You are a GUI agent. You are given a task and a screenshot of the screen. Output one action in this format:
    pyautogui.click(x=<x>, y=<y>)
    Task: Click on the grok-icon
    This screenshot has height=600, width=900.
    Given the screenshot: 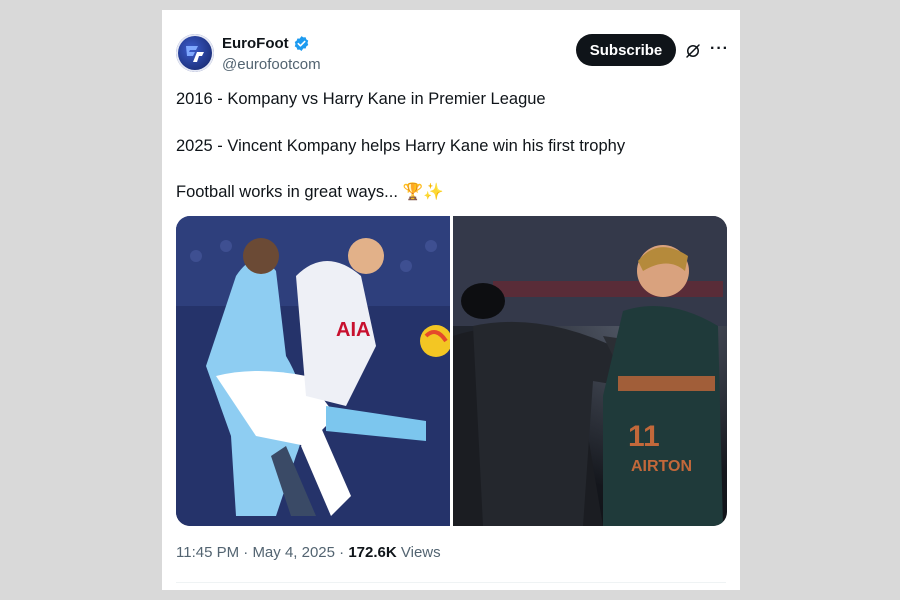 What is the action you would take?
    pyautogui.click(x=693, y=51)
    